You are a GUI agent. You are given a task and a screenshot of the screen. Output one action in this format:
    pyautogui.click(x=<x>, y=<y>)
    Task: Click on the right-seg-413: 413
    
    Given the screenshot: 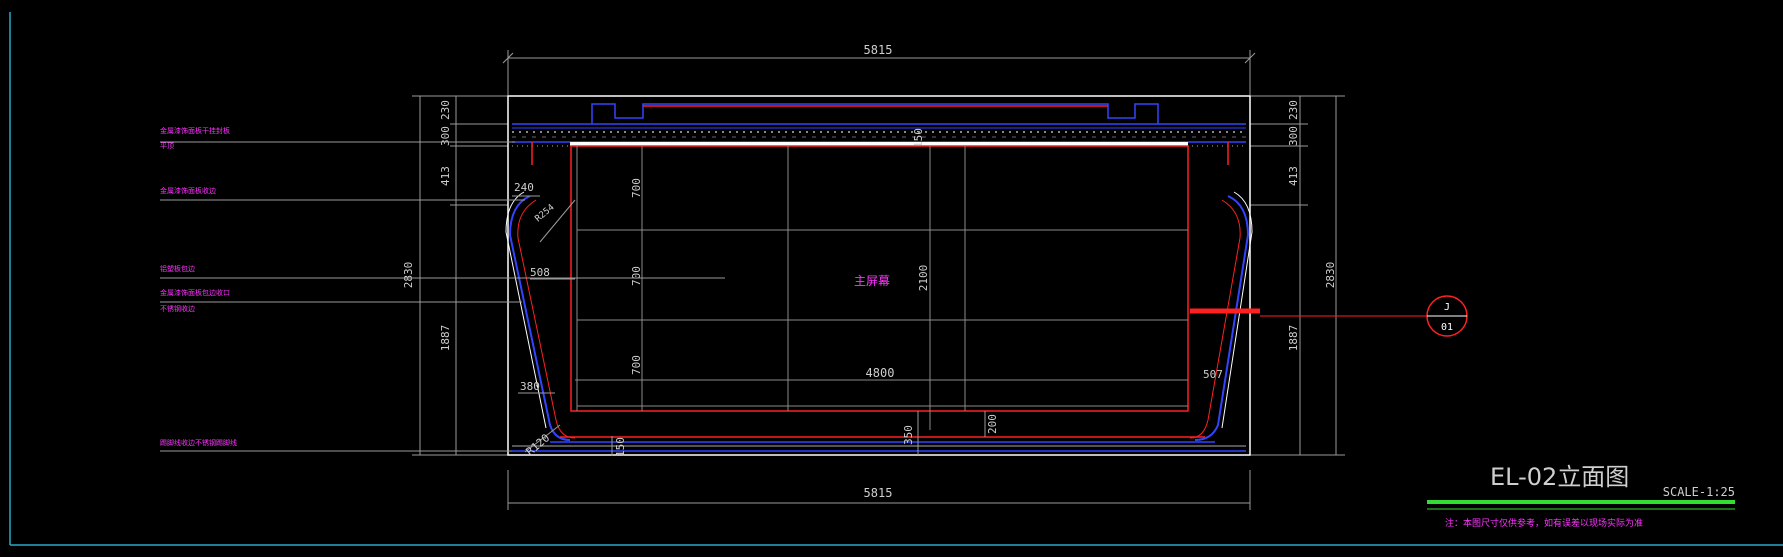 What is the action you would take?
    pyautogui.click(x=1293, y=176)
    